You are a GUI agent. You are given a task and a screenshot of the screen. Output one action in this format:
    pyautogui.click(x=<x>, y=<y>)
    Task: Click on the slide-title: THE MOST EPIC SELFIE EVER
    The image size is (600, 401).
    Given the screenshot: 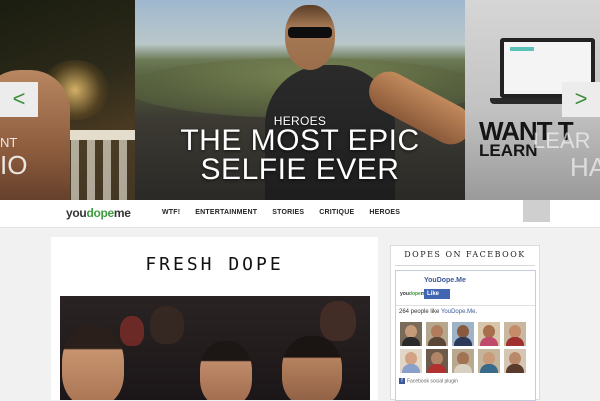 What is the action you would take?
    pyautogui.click(x=300, y=155)
    